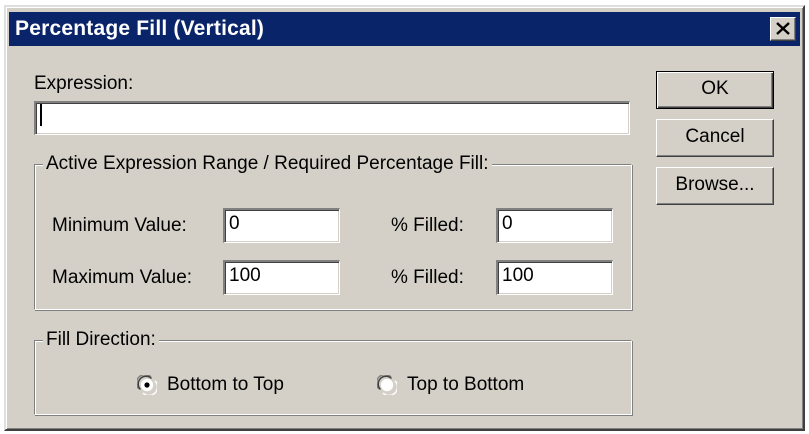 The height and width of the screenshot is (434, 809). I want to click on maximum-value-input: 100, so click(281, 277).